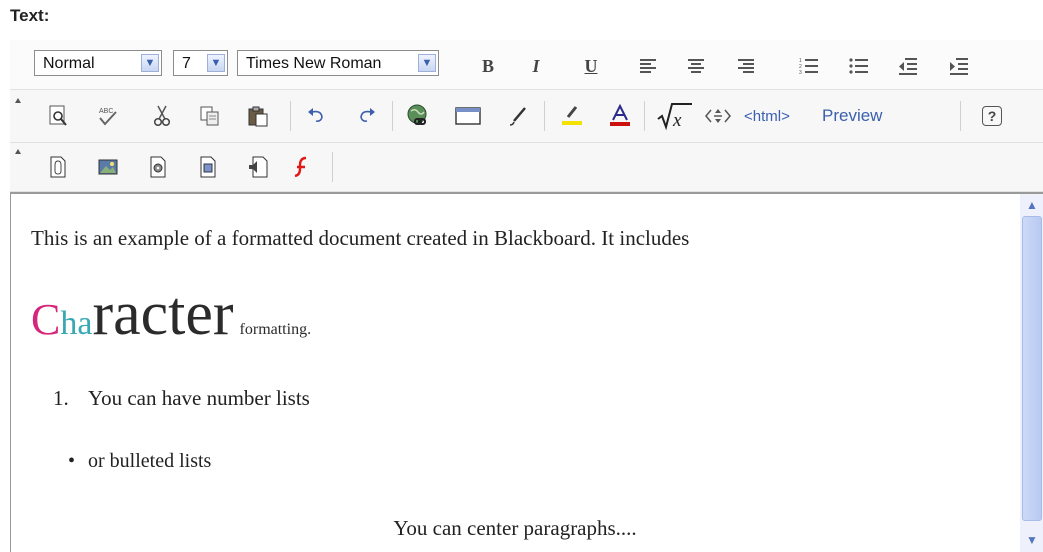 The height and width of the screenshot is (552, 1043). Describe the element at coordinates (200, 63) in the screenshot. I see `size-select: 7 ▼` at that location.